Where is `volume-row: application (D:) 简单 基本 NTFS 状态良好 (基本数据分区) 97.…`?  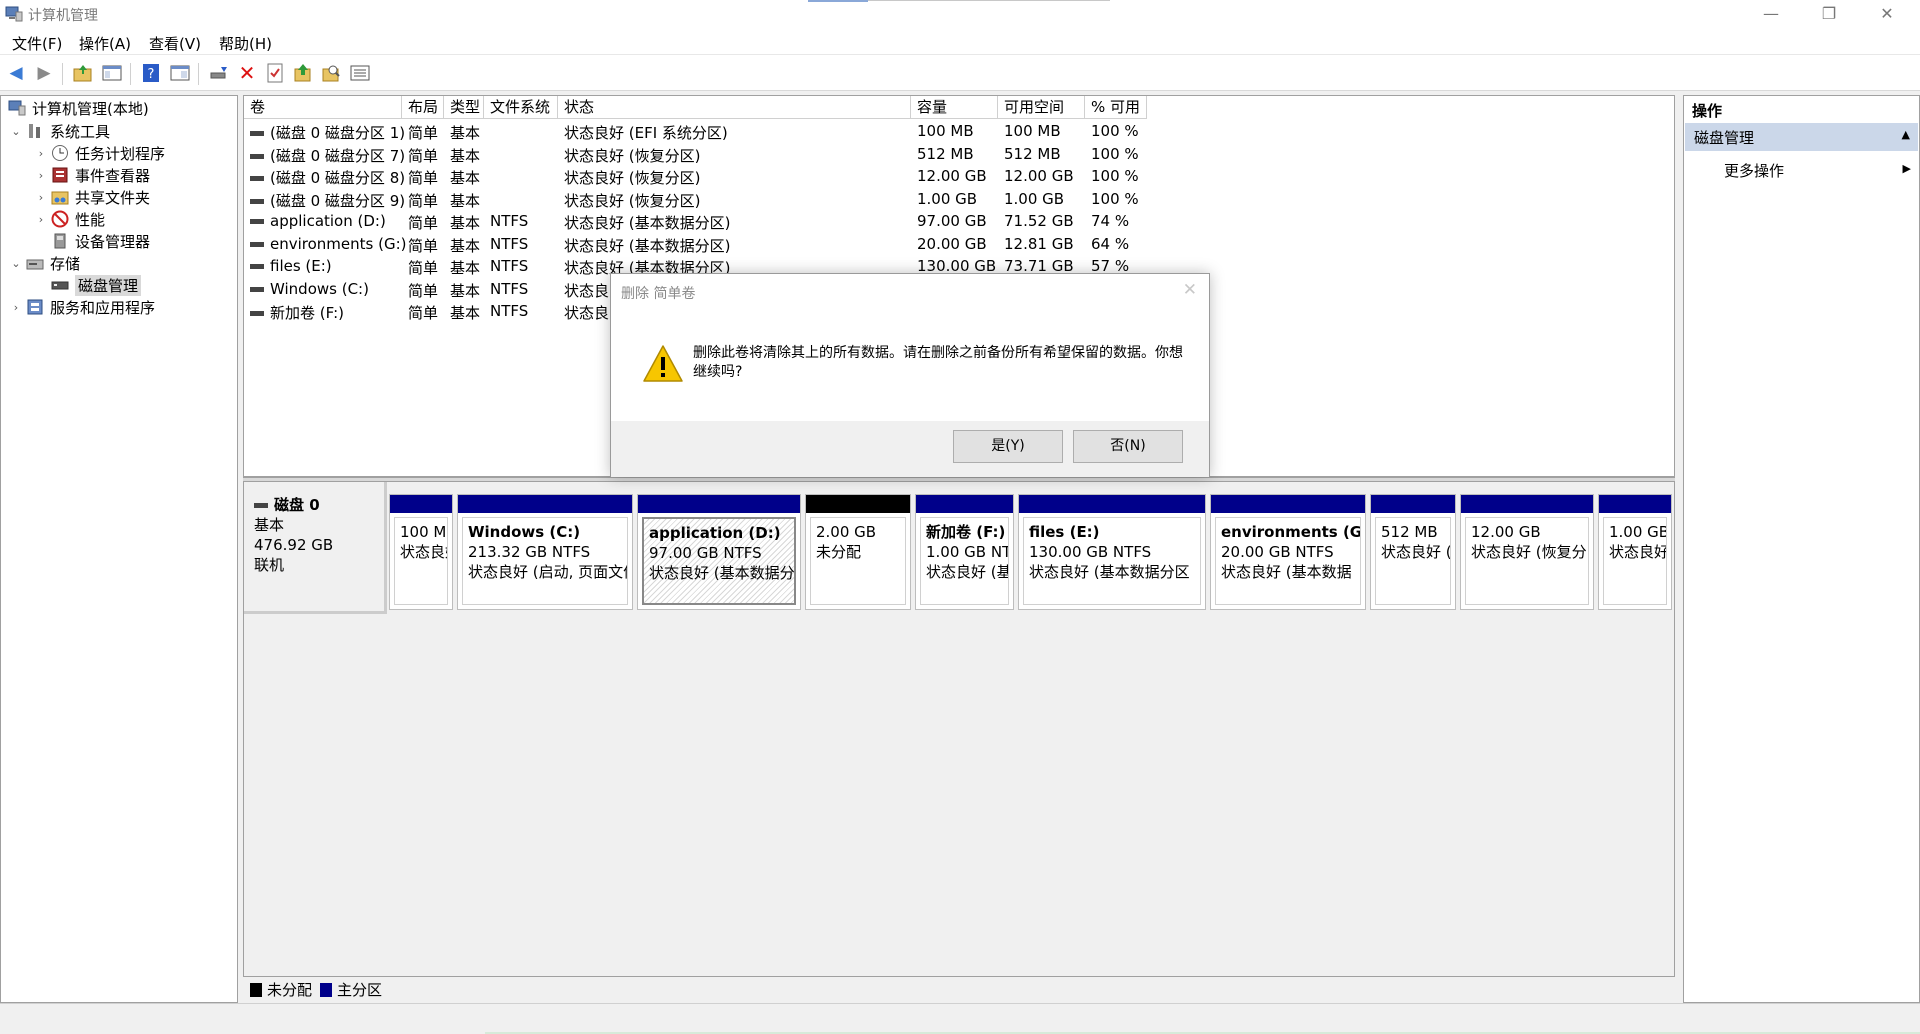
volume-row: application (D:) 简单 基本 NTFS 状态良好 (基本数据分区) 97.… is located at coordinates (959, 221).